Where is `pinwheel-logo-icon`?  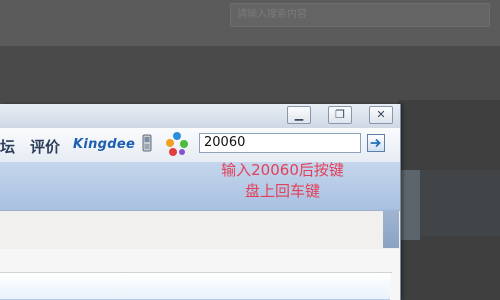 pinwheel-logo-icon is located at coordinates (177, 144).